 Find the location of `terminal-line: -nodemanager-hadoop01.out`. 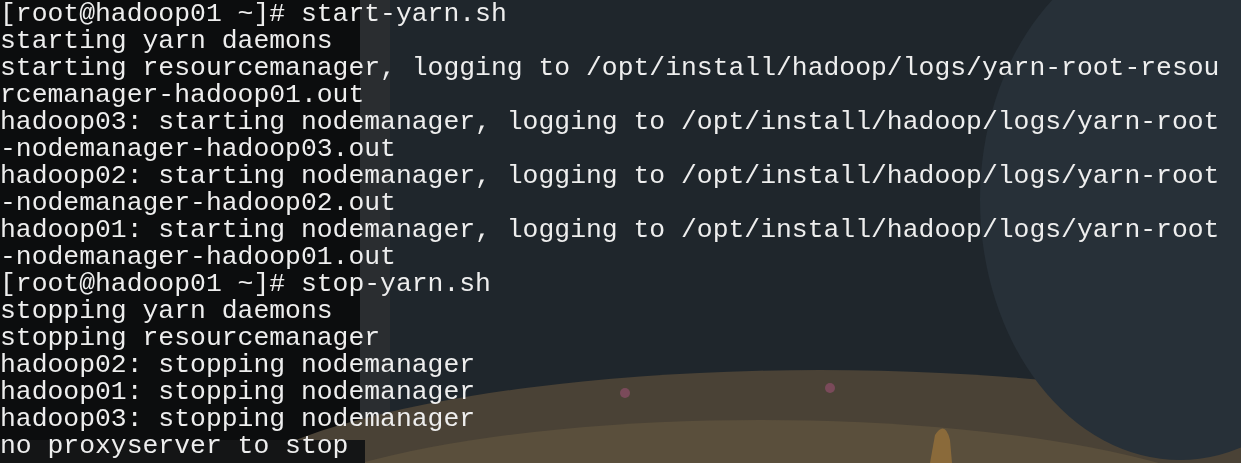

terminal-line: -nodemanager-hadoop01.out is located at coordinates (198, 257).